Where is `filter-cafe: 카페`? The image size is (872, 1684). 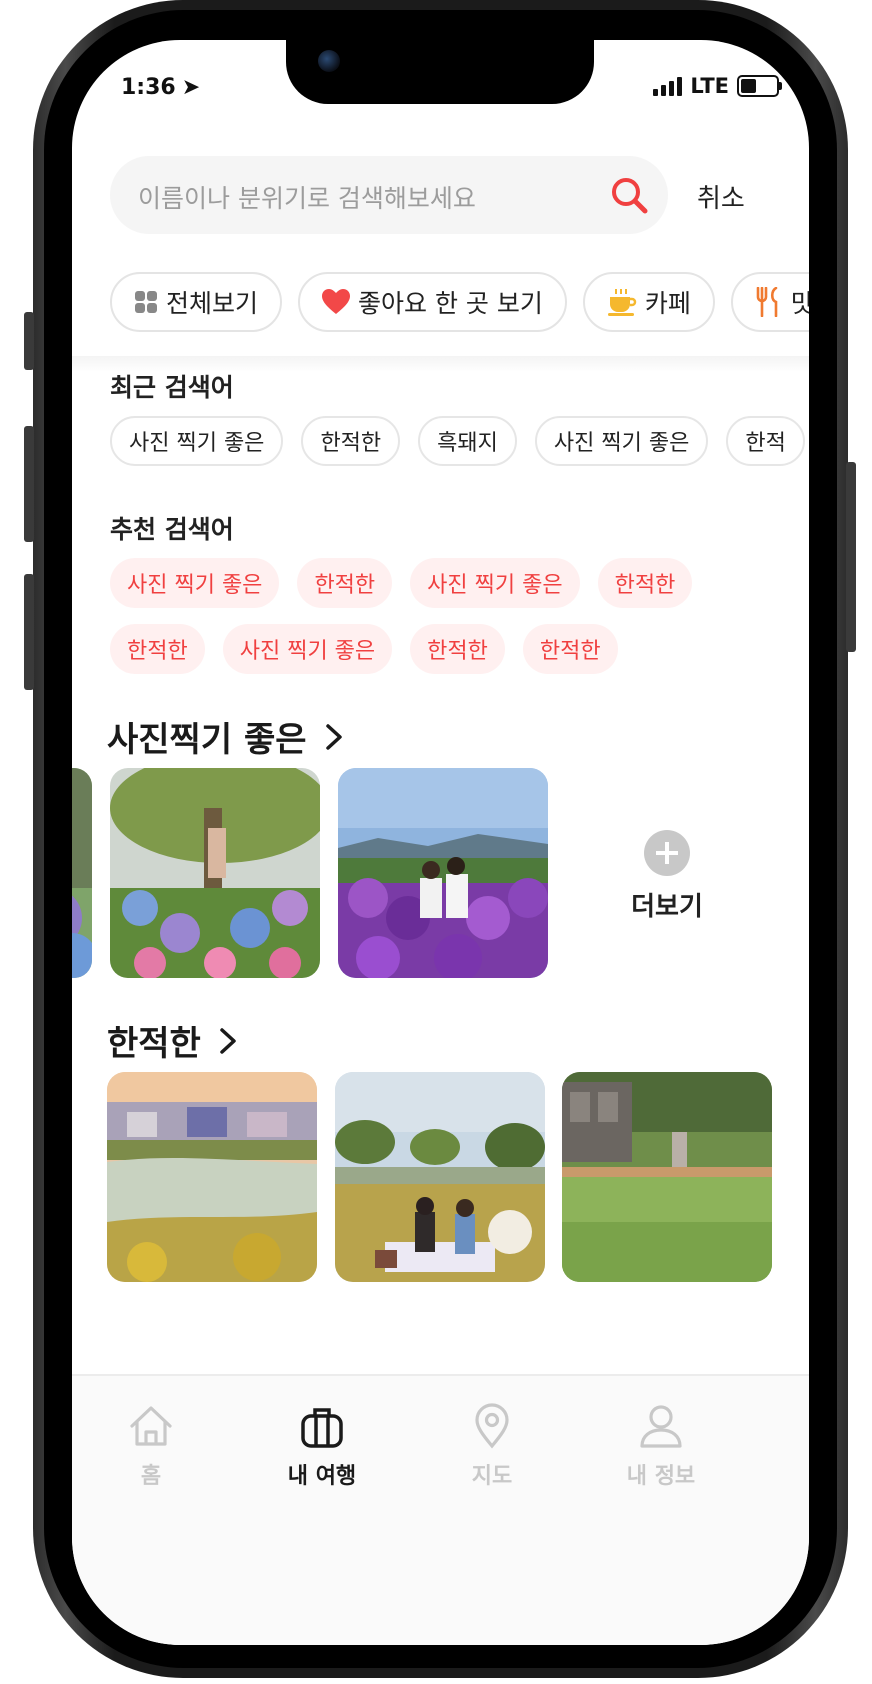
filter-cafe: 카페 is located at coordinates (648, 302).